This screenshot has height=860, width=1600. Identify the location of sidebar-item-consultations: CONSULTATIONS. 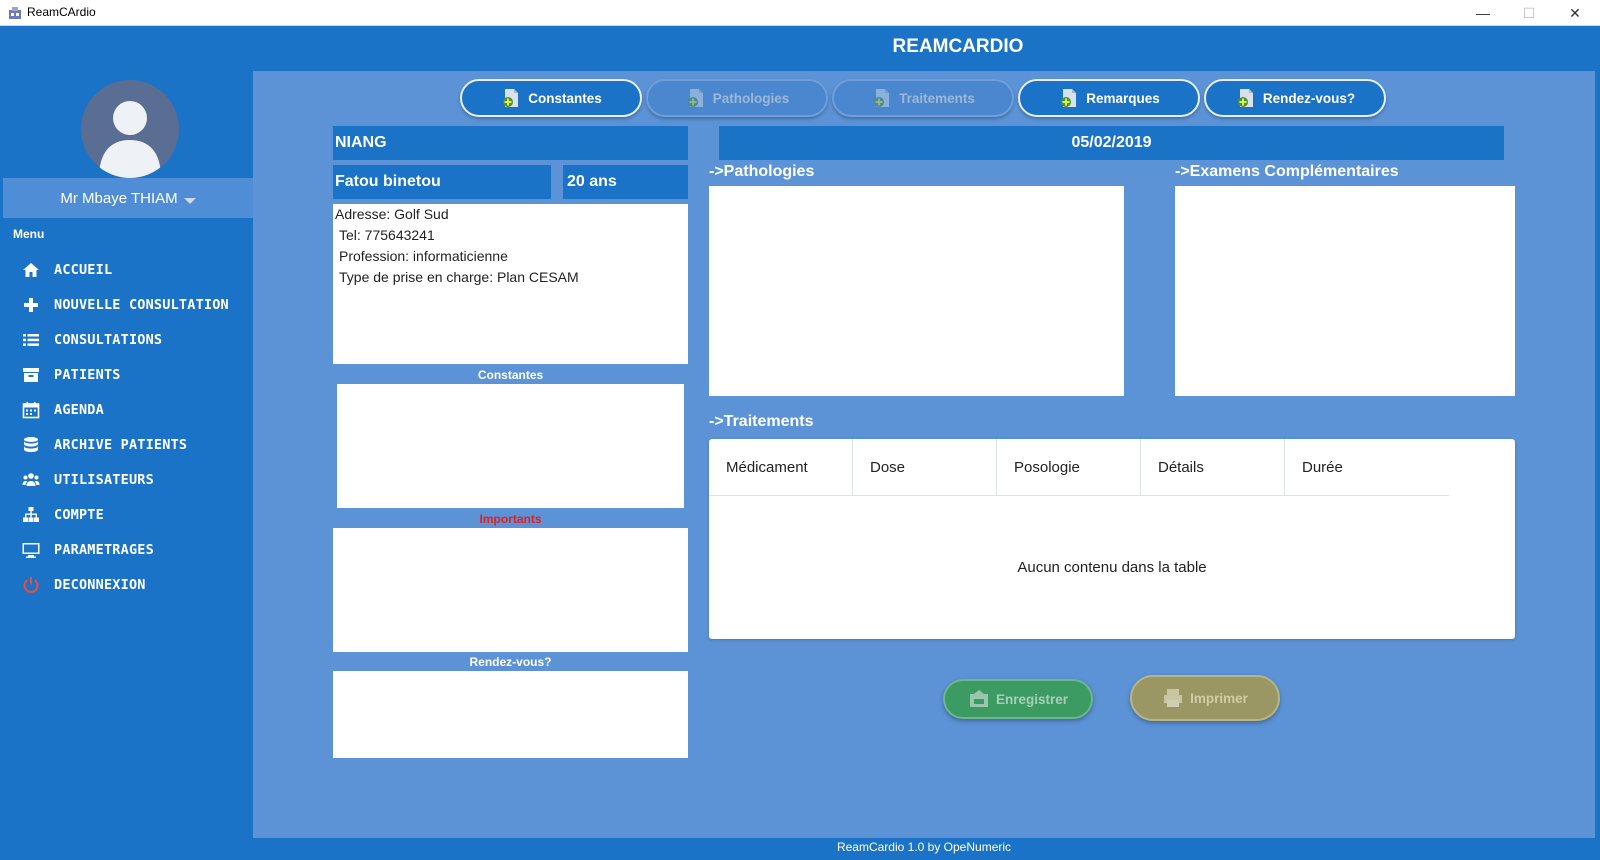
(128, 339).